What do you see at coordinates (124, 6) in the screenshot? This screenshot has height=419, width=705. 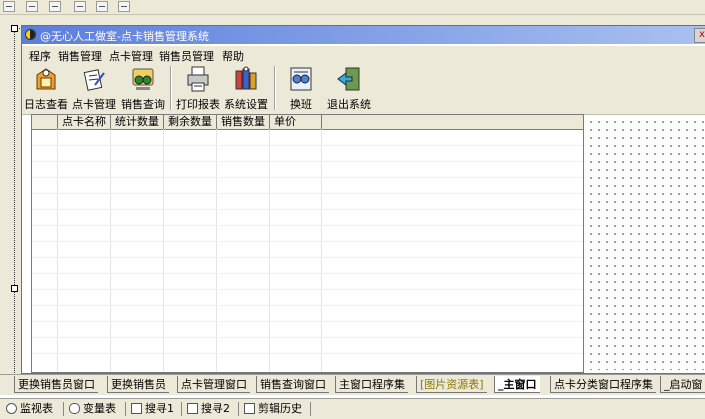 I see `same-size-icon` at bounding box center [124, 6].